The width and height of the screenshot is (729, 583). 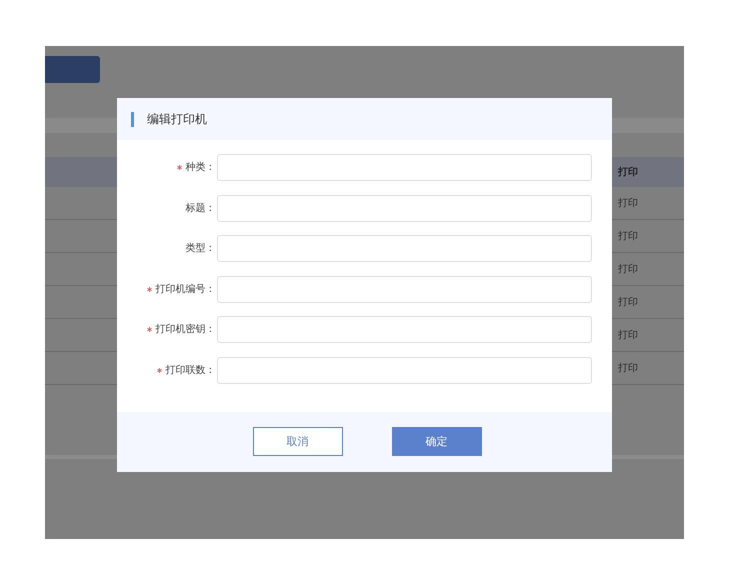 I want to click on dialog-title: 编辑打印机, so click(x=177, y=119).